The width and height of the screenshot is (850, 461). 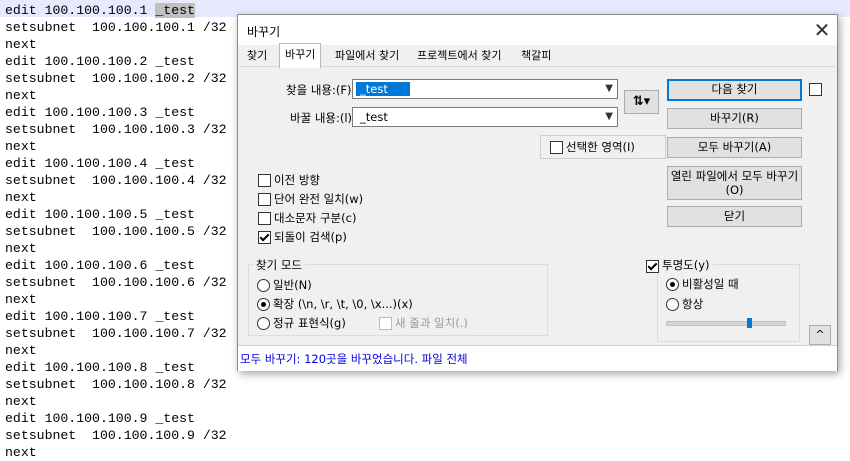 What do you see at coordinates (292, 285) in the screenshot?
I see `mode-normal-label: 일반(N)` at bounding box center [292, 285].